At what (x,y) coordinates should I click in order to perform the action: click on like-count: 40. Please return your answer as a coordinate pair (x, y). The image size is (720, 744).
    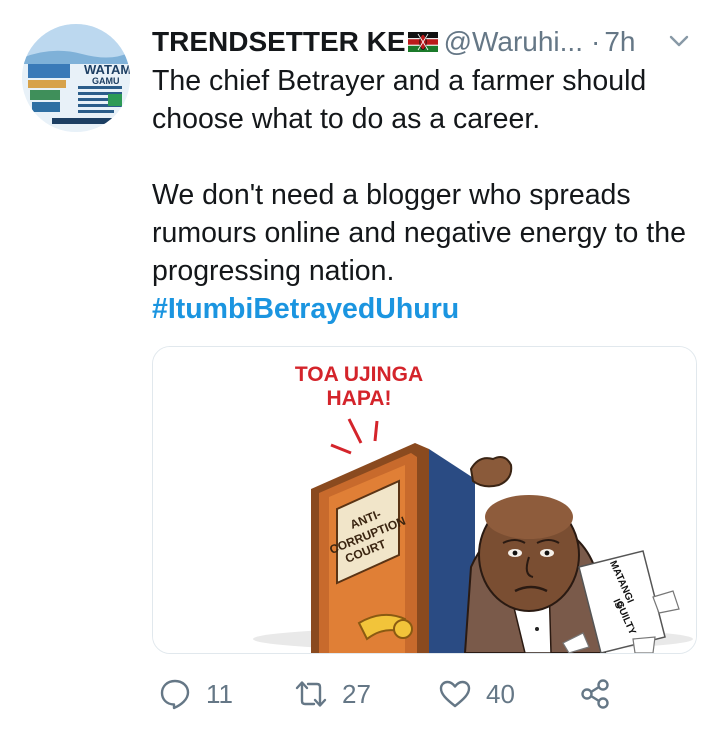
    Looking at the image, I should click on (500, 693).